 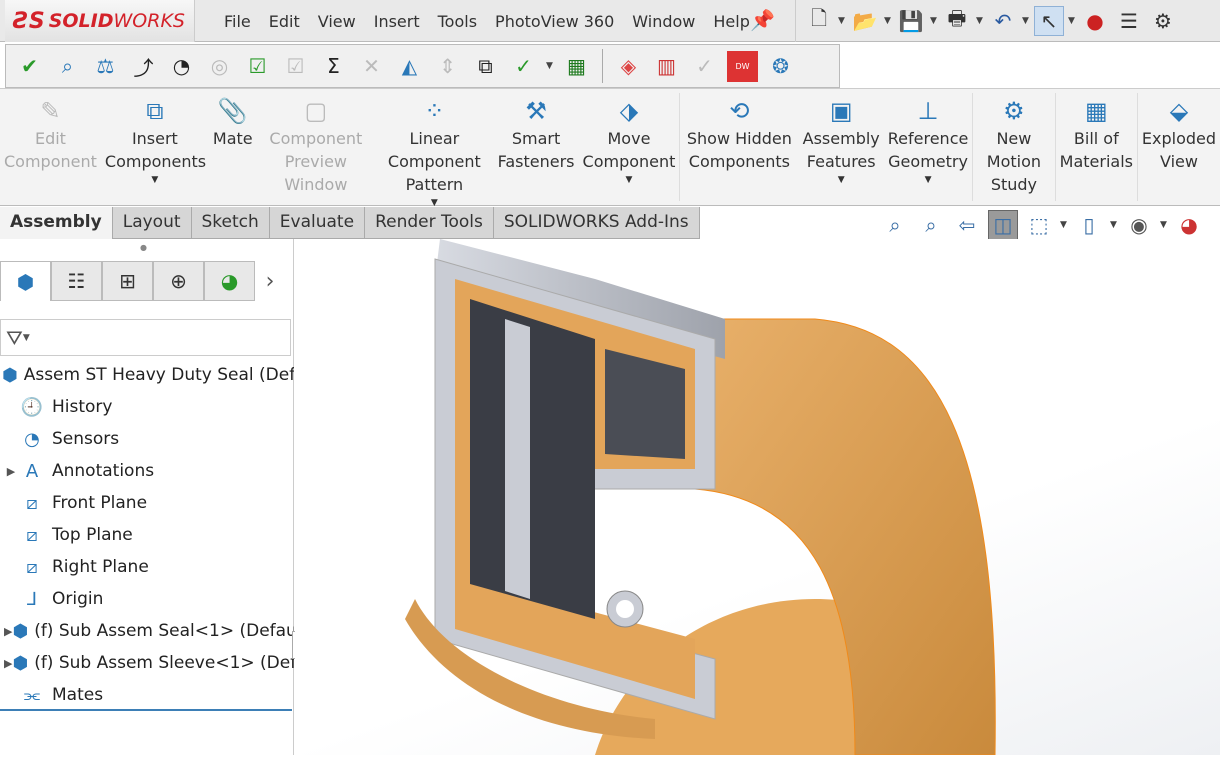 What do you see at coordinates (147, 407) in the screenshot?
I see `tree-item: 🕘 History` at bounding box center [147, 407].